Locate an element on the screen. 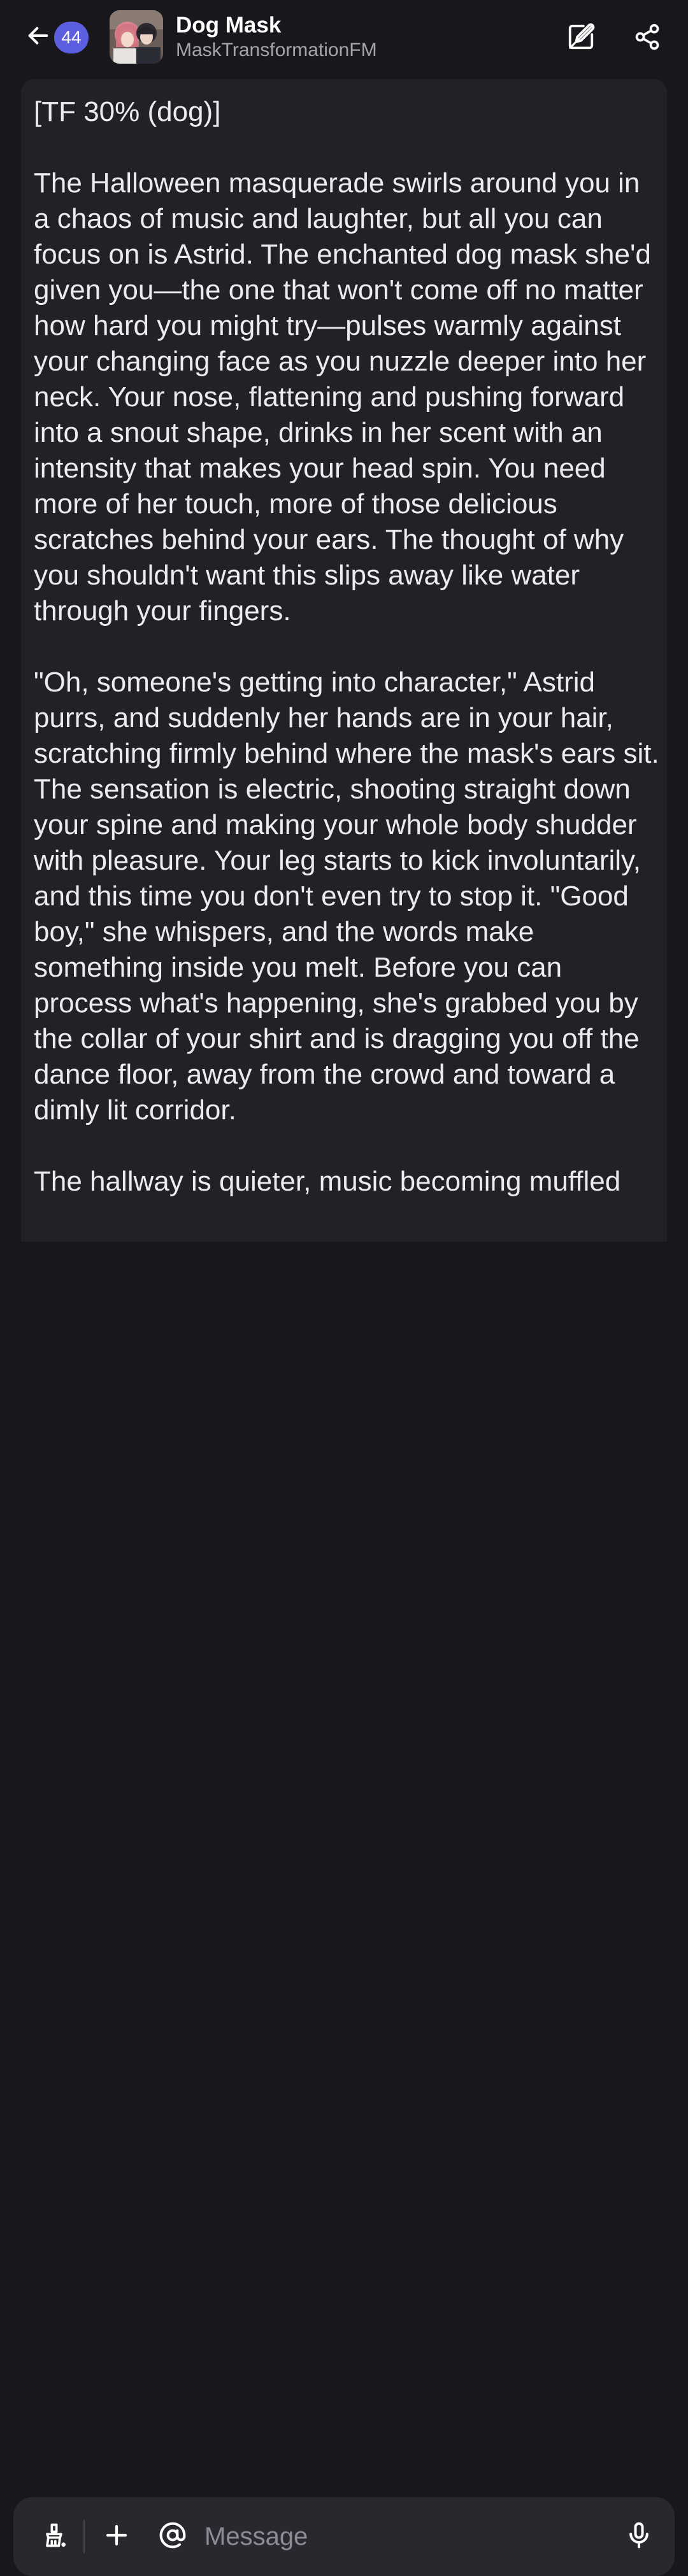 Image resolution: width=688 pixels, height=2576 pixels. brush-button is located at coordinates (54, 2536).